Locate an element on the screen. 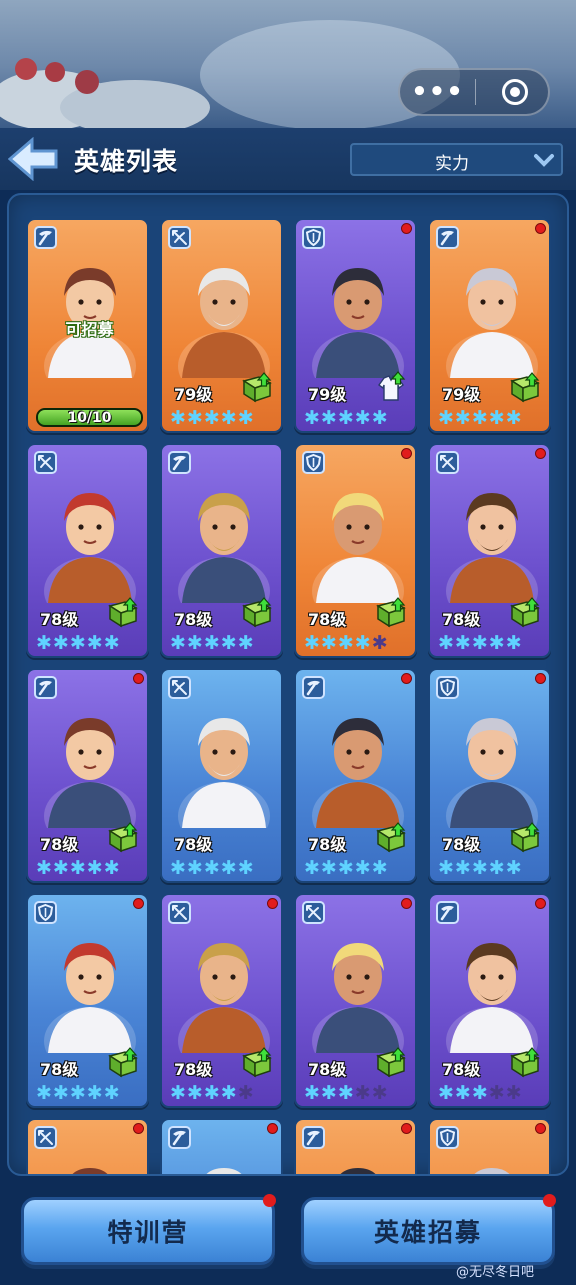 The width and height of the screenshot is (576, 1285). hero-recruit-button: 英雄招募 is located at coordinates (428, 1229).